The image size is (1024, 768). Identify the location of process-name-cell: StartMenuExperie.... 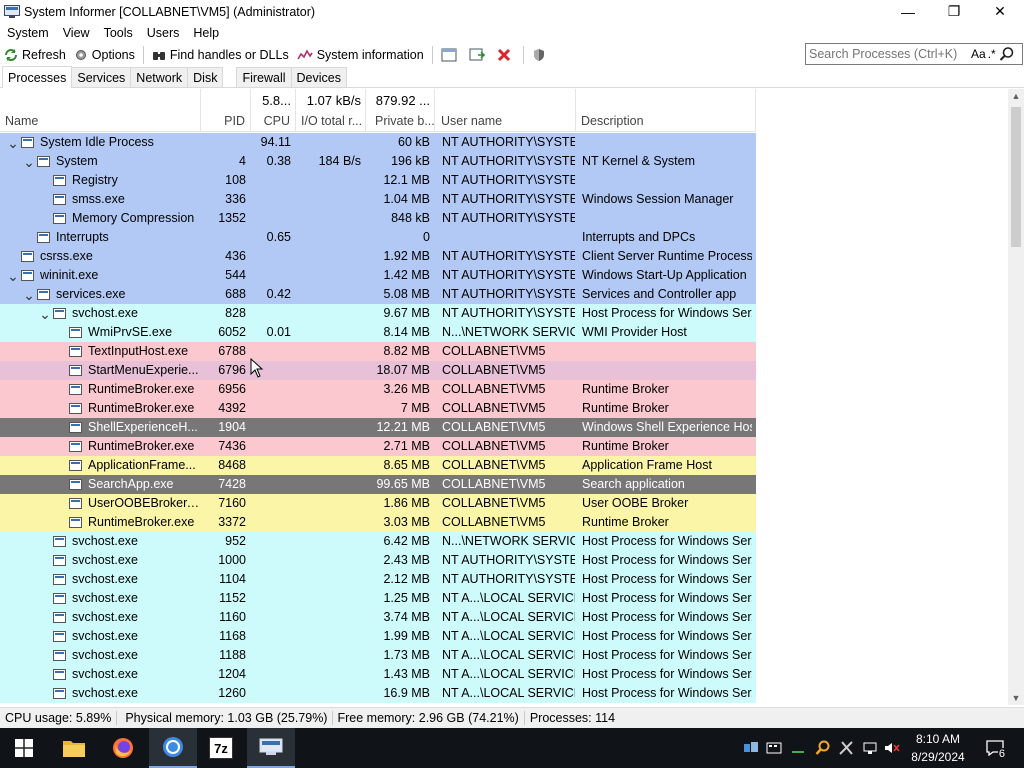
(100, 370).